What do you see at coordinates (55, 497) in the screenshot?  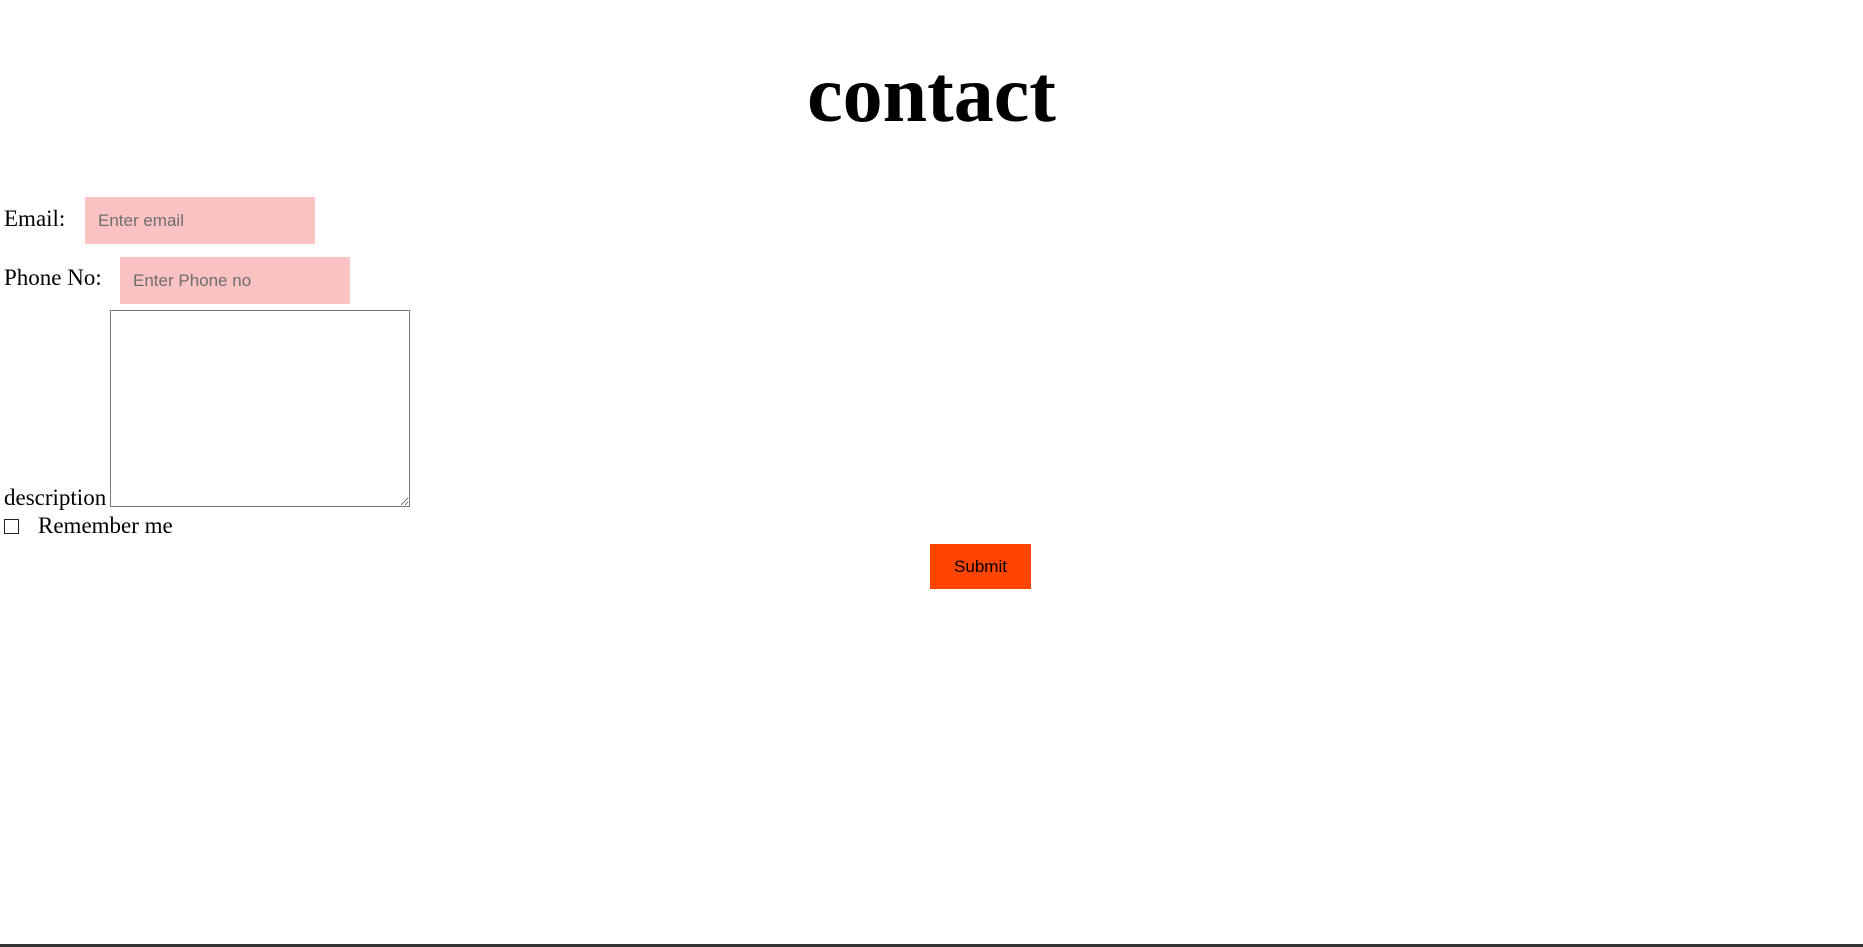 I see `description-label: description` at bounding box center [55, 497].